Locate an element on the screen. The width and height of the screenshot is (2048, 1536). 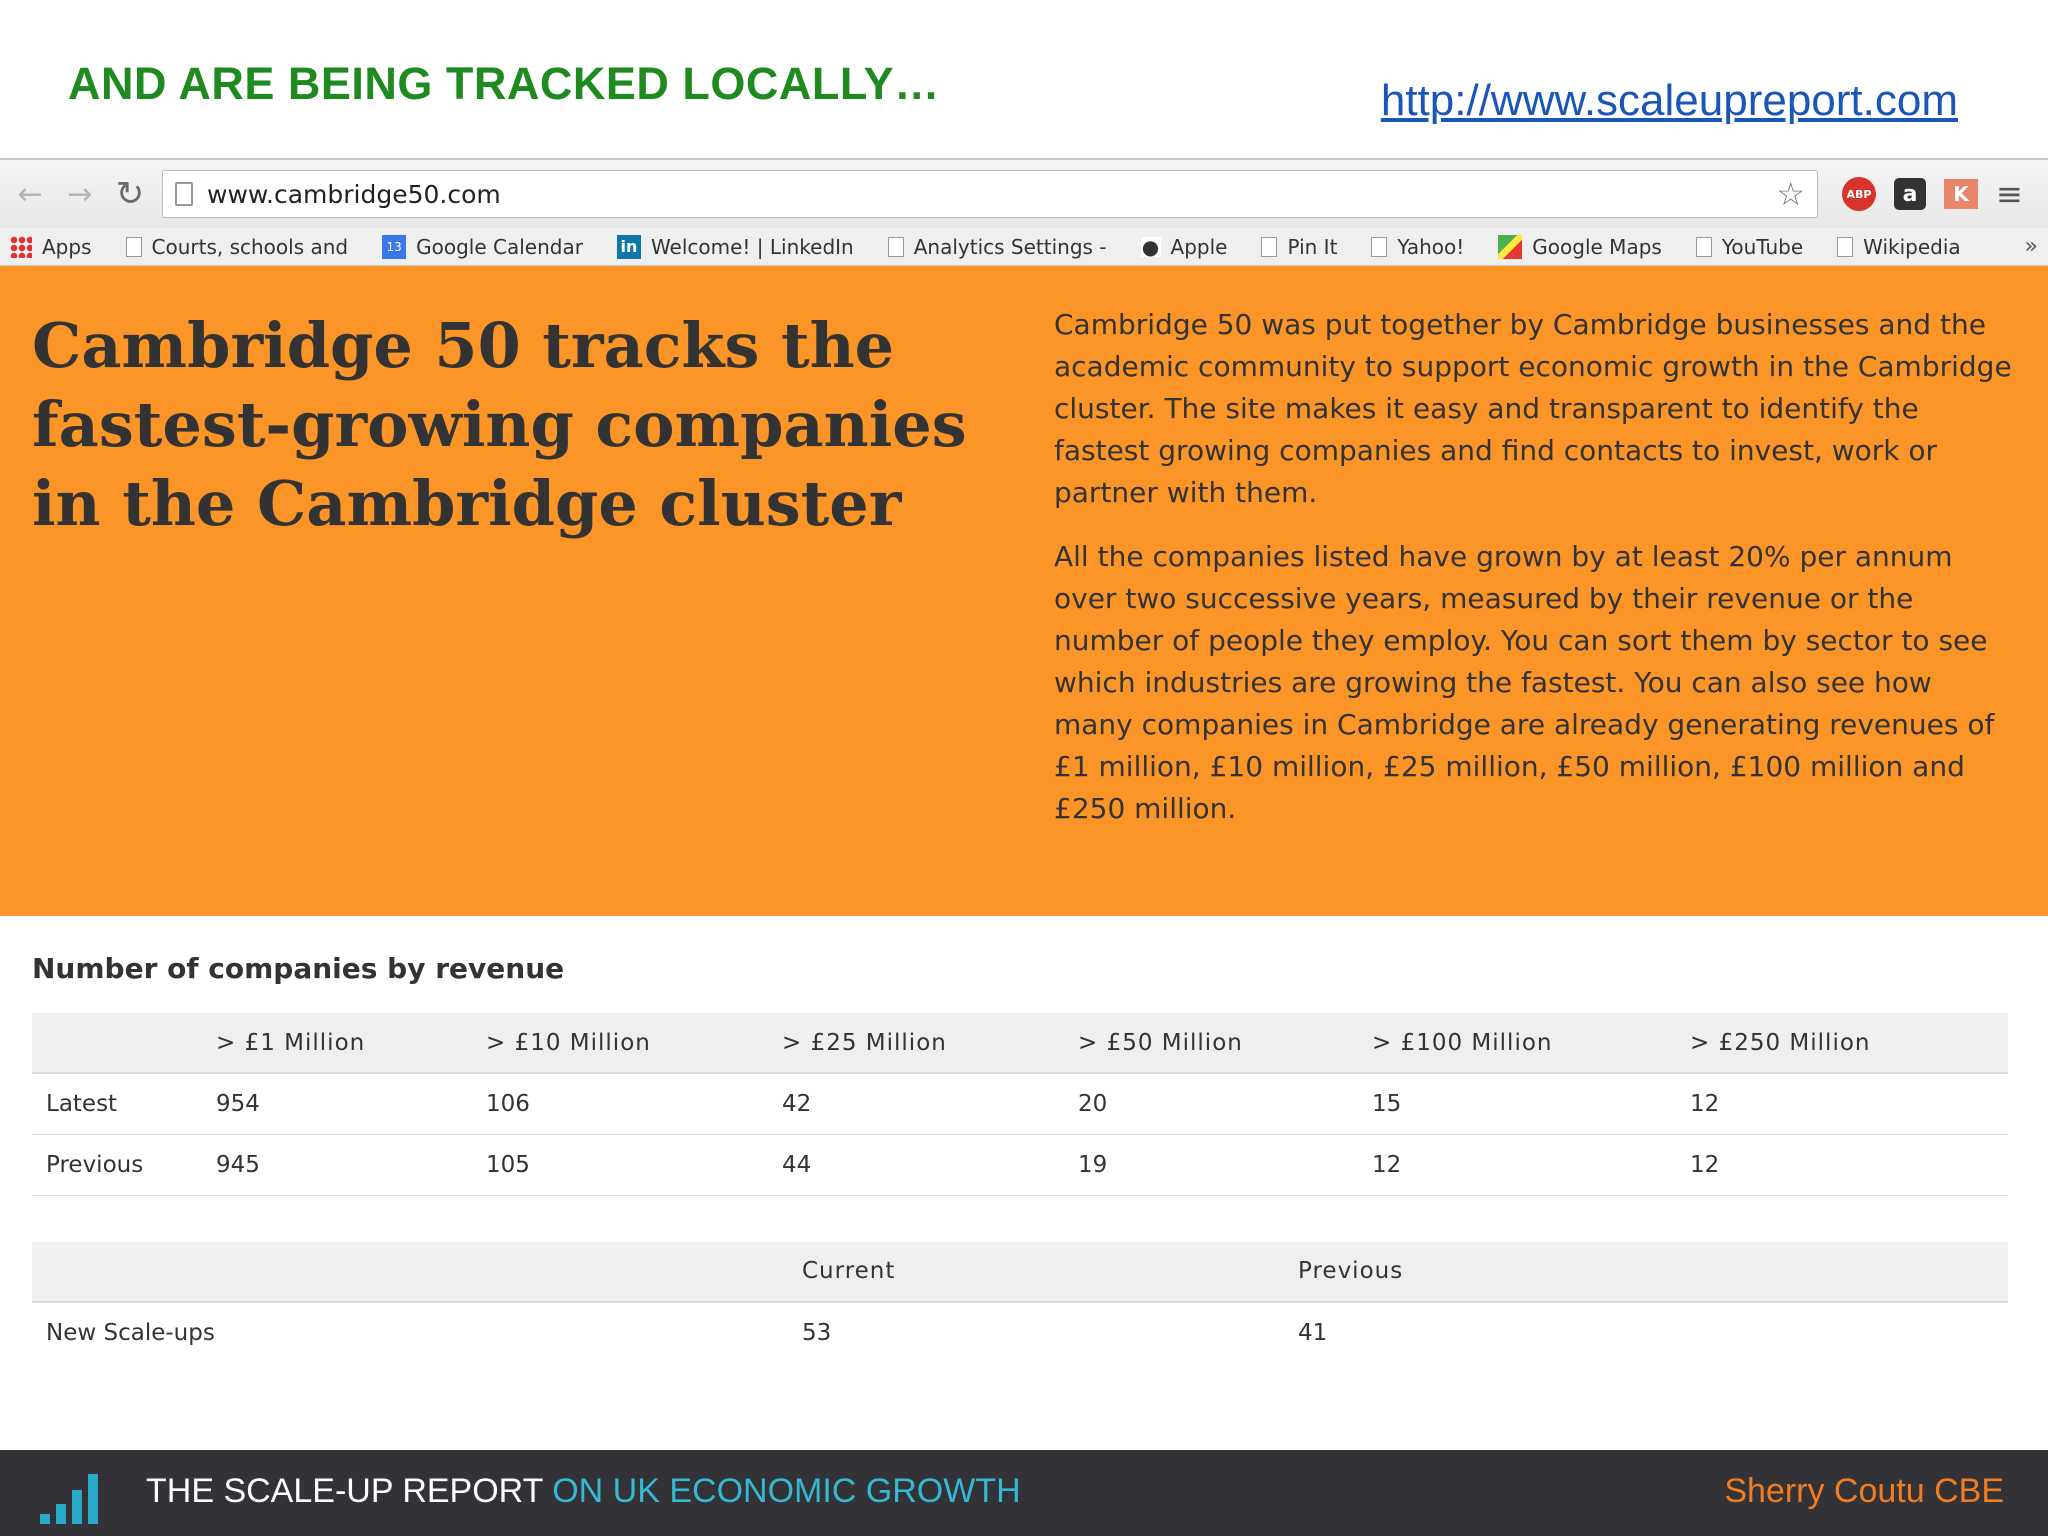
bookmark-label: Google Calendar is located at coordinates (499, 246).